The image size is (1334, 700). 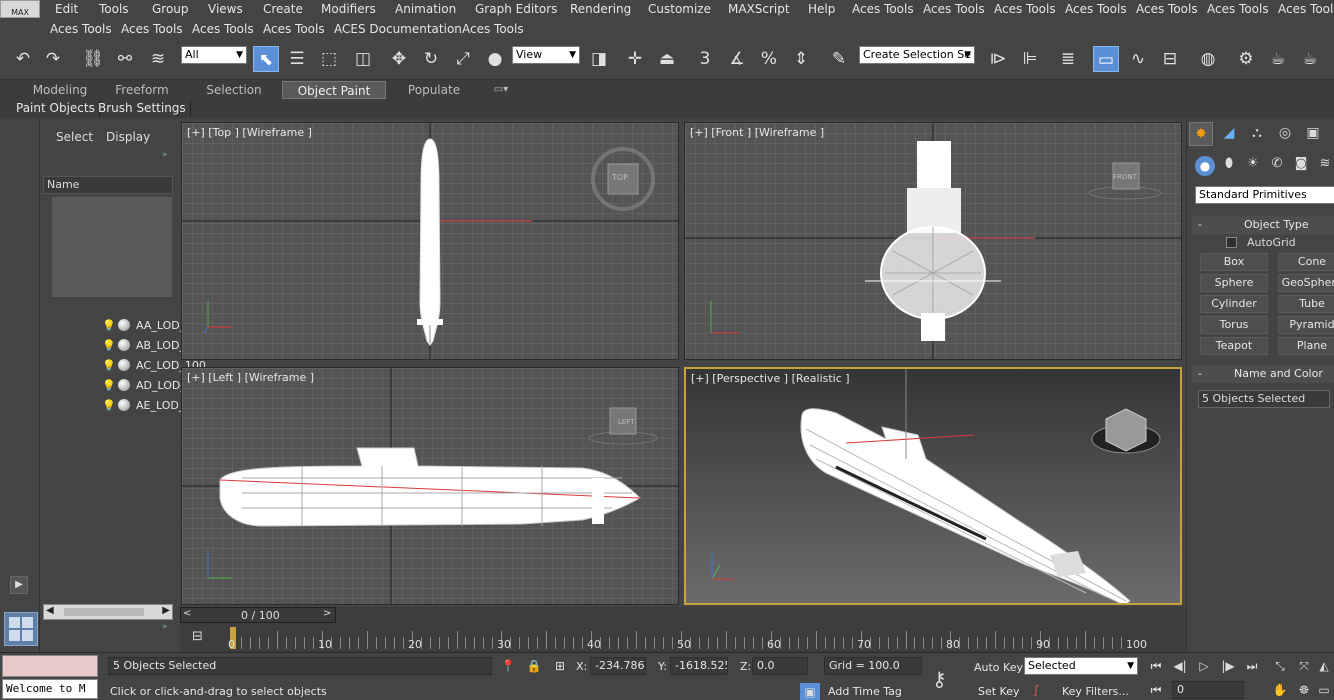 What do you see at coordinates (1205, 166) in the screenshot?
I see `geometry-icon: ●` at bounding box center [1205, 166].